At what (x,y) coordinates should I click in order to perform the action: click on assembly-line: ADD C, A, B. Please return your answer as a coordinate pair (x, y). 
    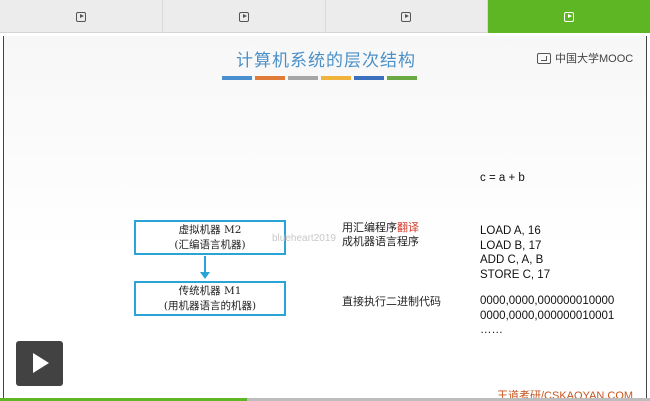
    Looking at the image, I should click on (512, 260).